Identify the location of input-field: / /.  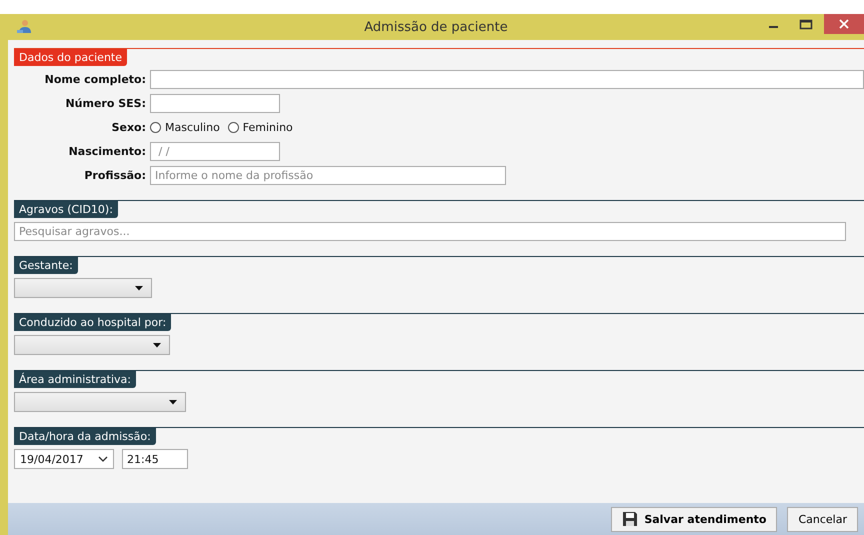
(215, 151).